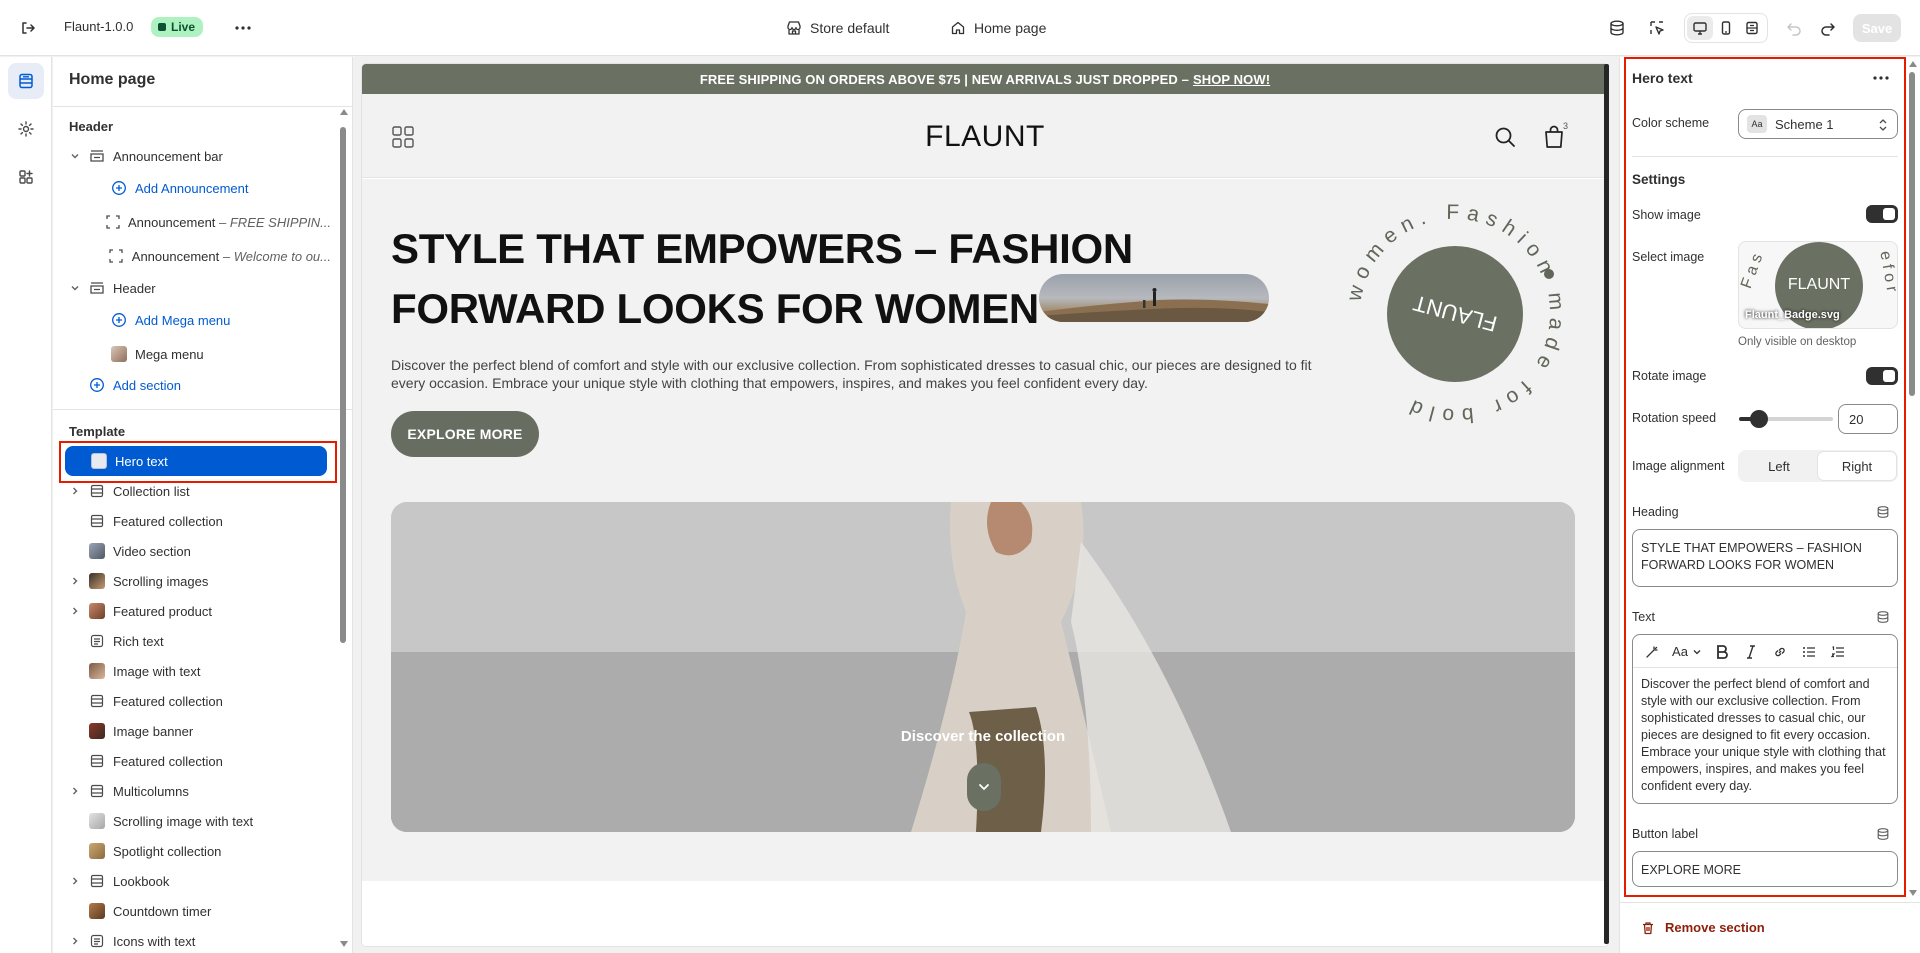  What do you see at coordinates (1505, 137) in the screenshot?
I see `search-icon` at bounding box center [1505, 137].